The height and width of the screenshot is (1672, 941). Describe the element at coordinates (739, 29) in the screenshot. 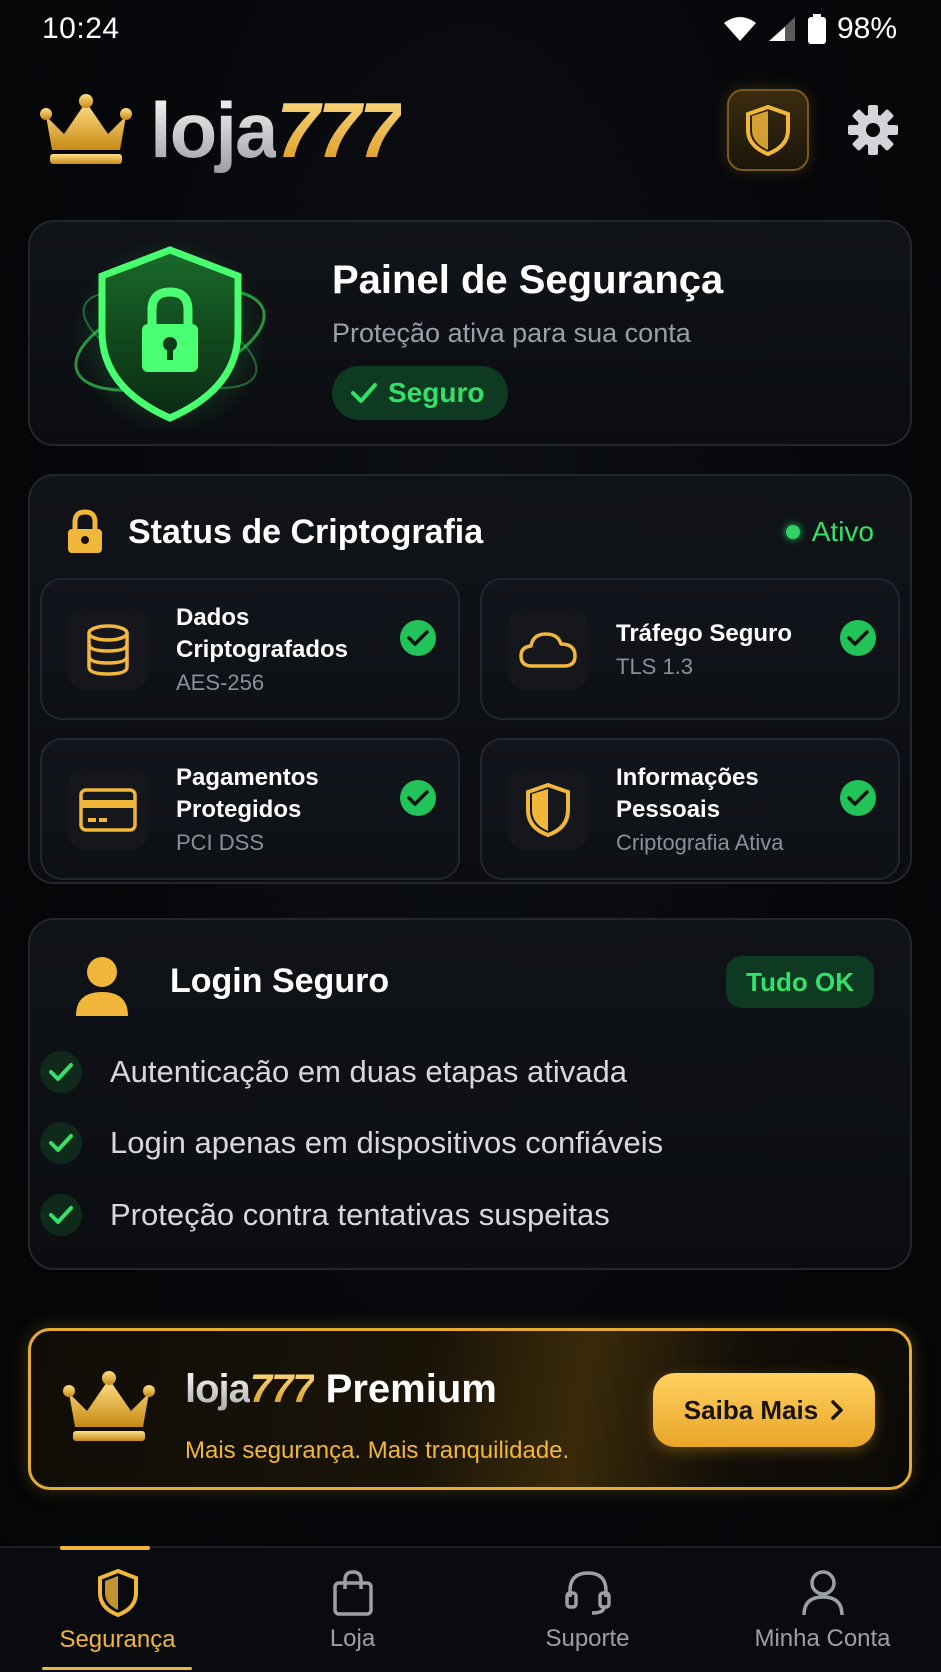

I see `wifi-icon` at that location.